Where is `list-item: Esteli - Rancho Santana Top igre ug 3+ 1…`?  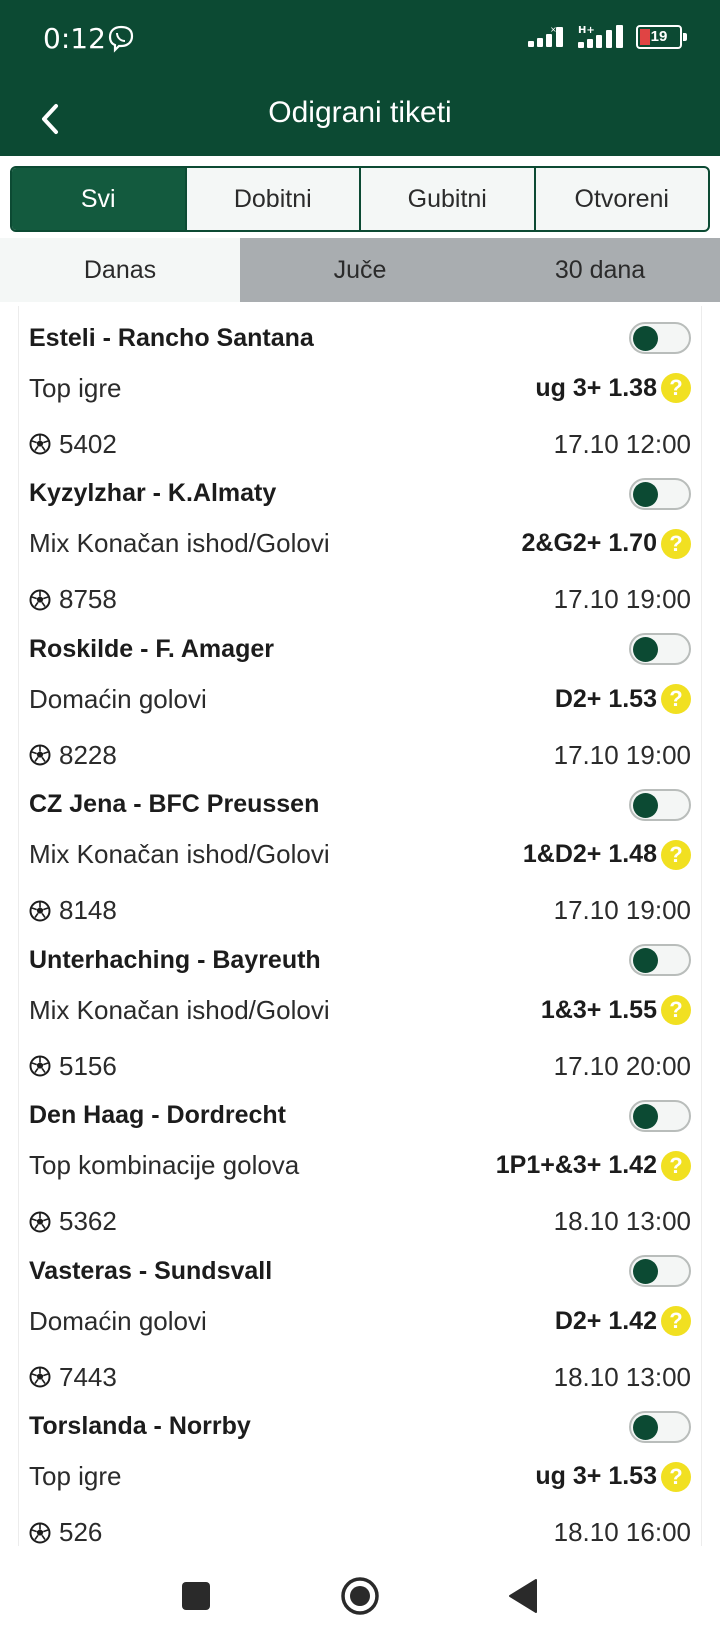 list-item: Esteli - Rancho Santana Top igre ug 3+ 1… is located at coordinates (360, 384).